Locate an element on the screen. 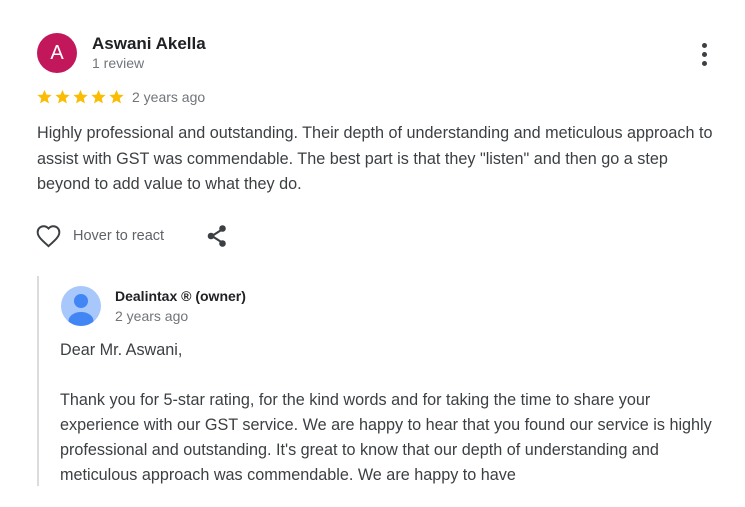 This screenshot has height=507, width=745. person-icon is located at coordinates (81, 310).